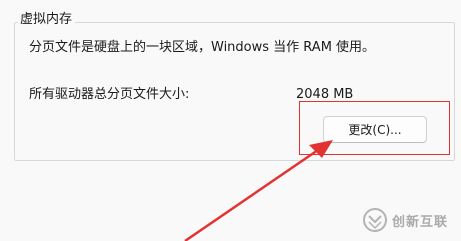 This screenshot has width=461, height=241. I want to click on watermark-text: 创新互联, so click(420, 222).